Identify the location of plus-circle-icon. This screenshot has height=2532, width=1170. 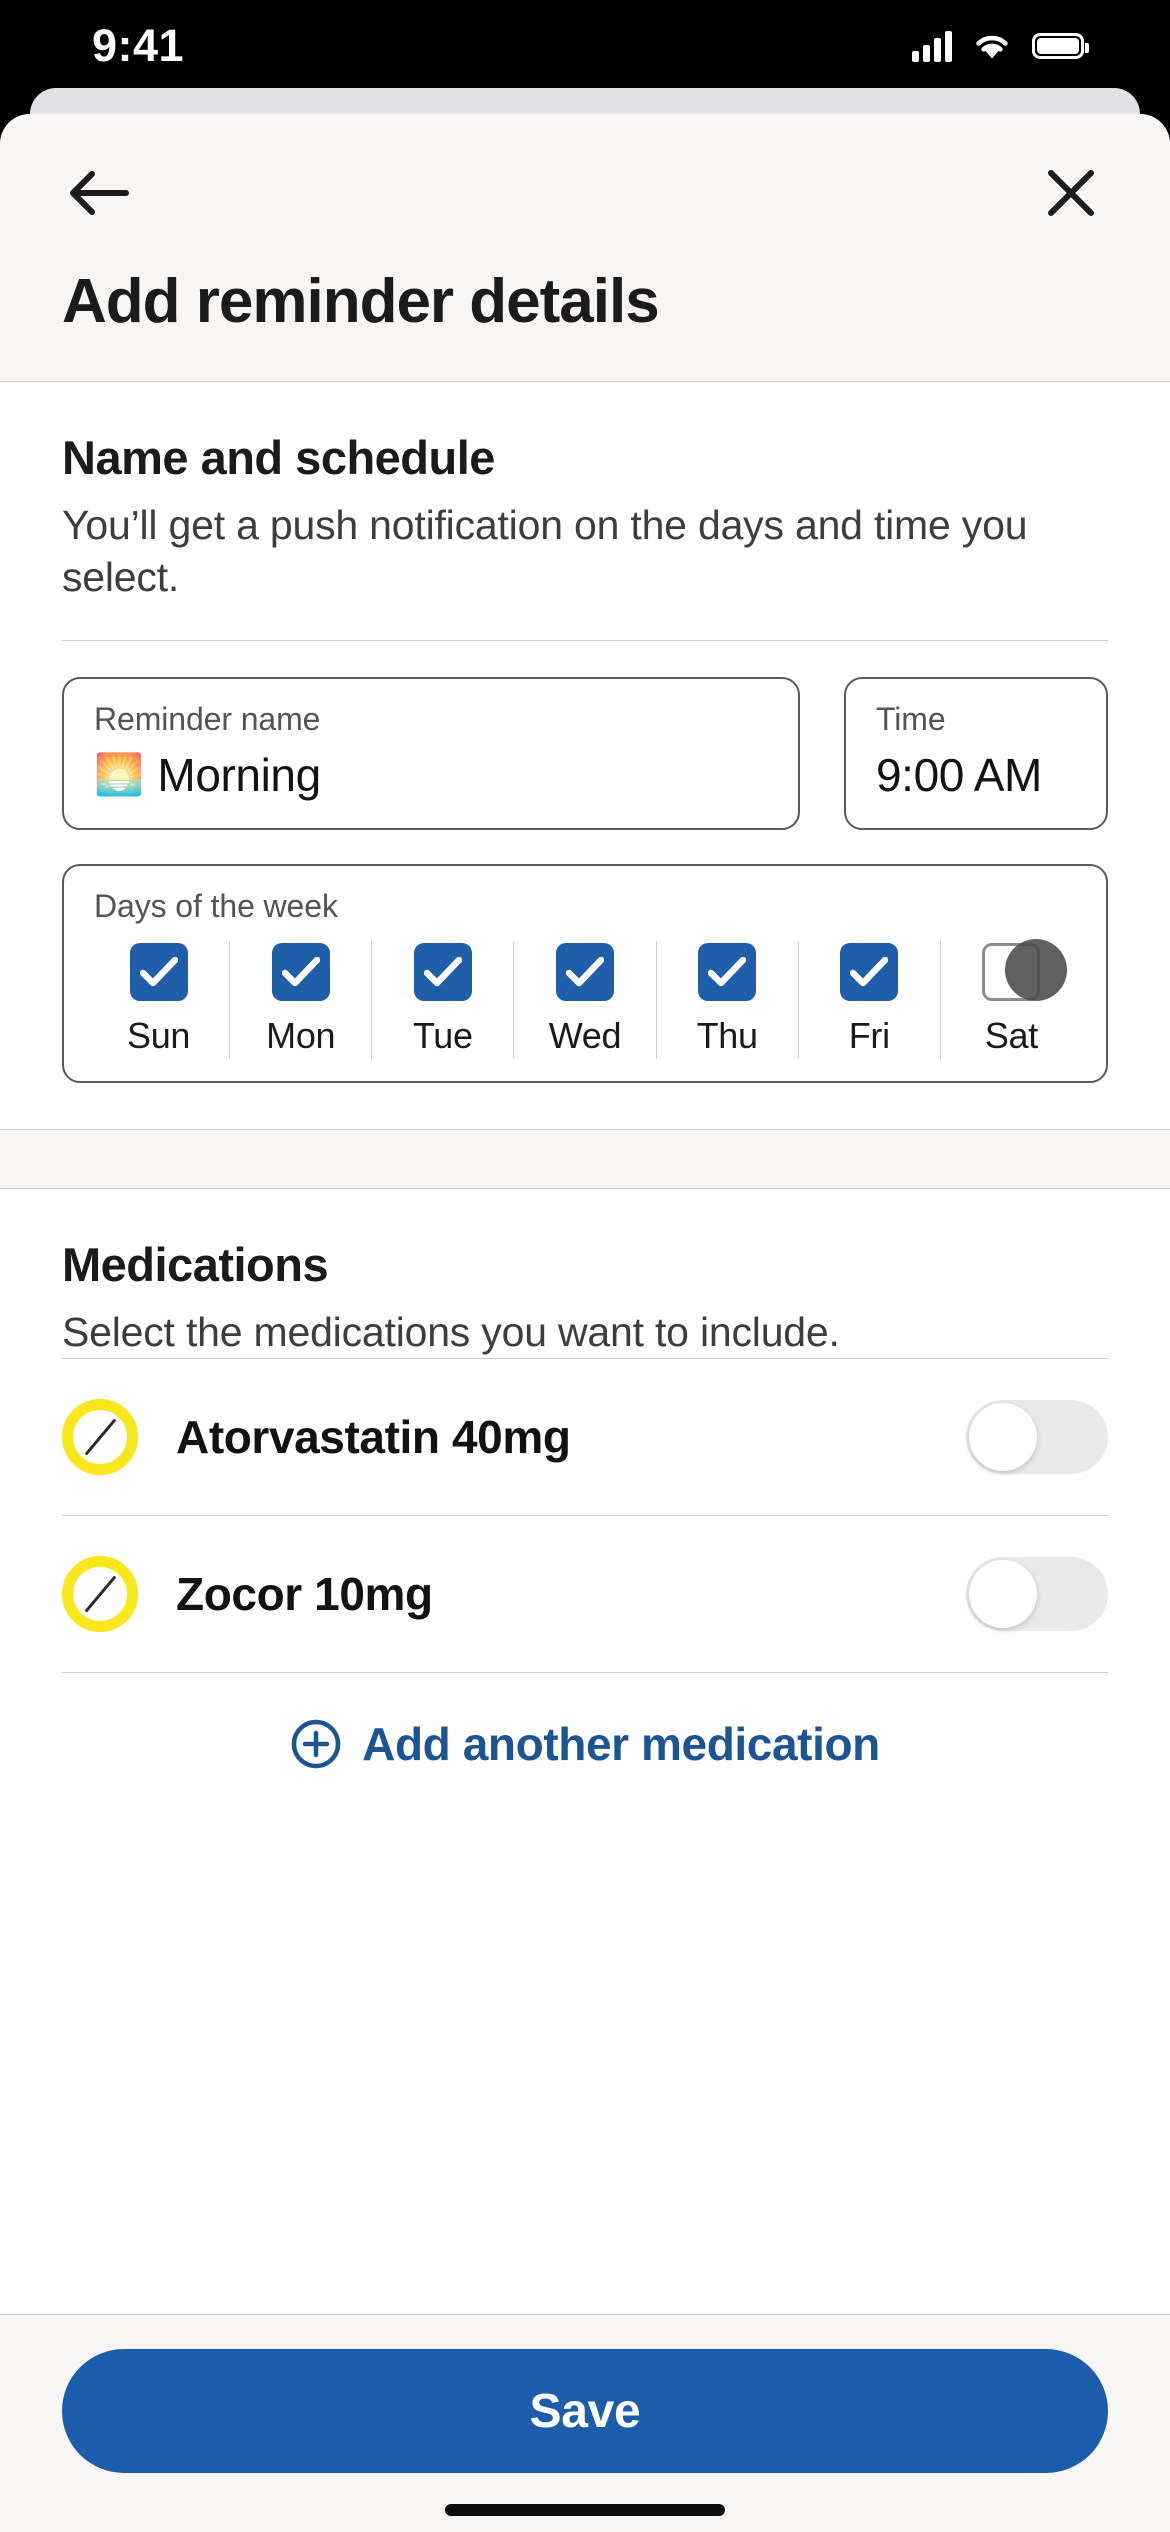
(316, 1744).